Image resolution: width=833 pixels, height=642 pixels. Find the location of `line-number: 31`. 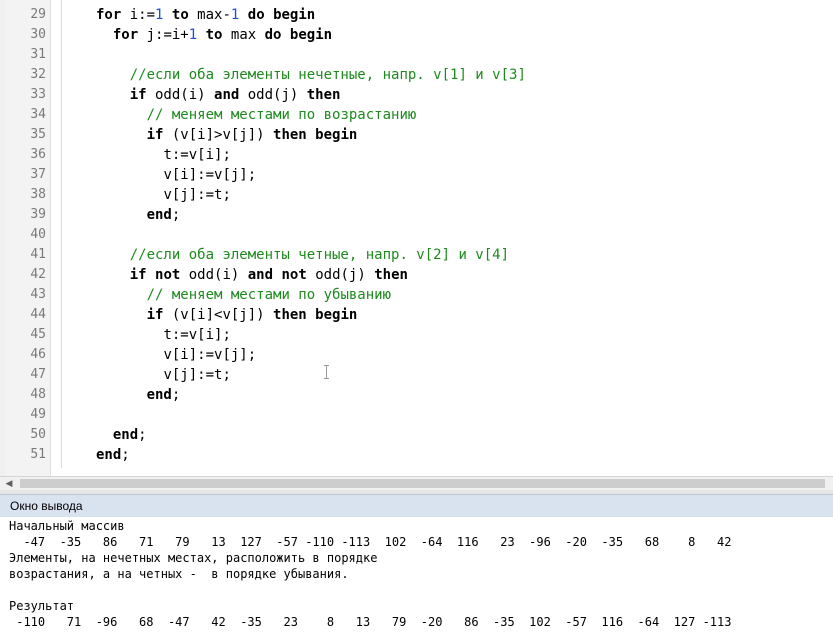

line-number: 31 is located at coordinates (38, 54).